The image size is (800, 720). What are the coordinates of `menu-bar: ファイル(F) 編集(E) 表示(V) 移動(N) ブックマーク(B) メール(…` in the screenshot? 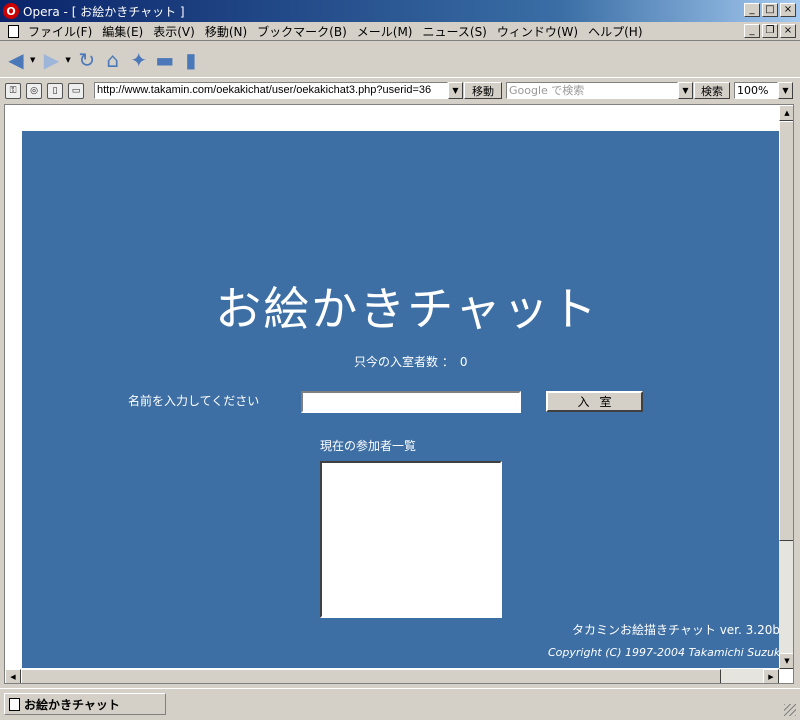 It's located at (400, 31).